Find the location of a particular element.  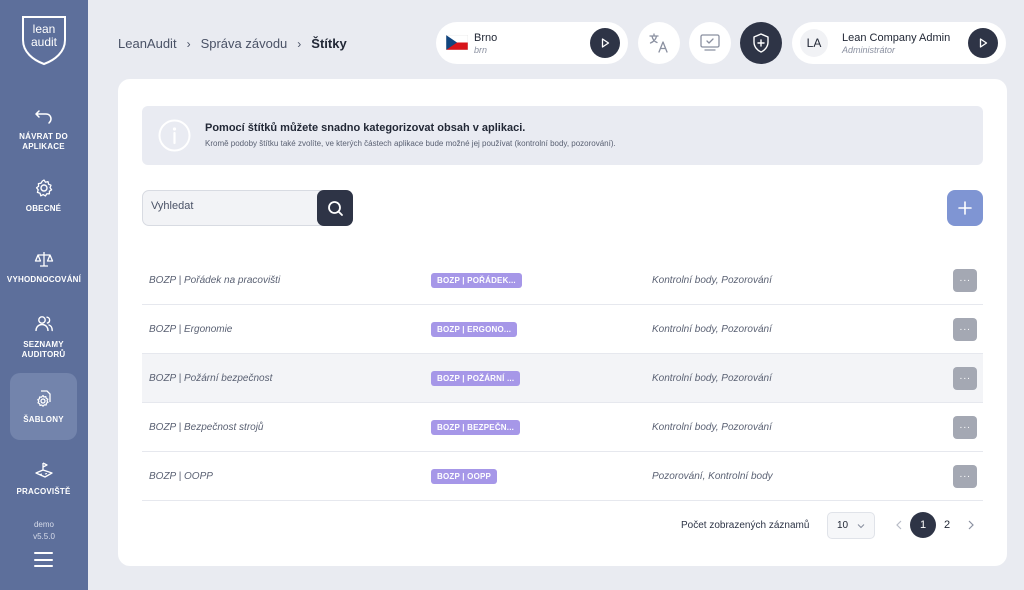

users-icon is located at coordinates (43, 324).